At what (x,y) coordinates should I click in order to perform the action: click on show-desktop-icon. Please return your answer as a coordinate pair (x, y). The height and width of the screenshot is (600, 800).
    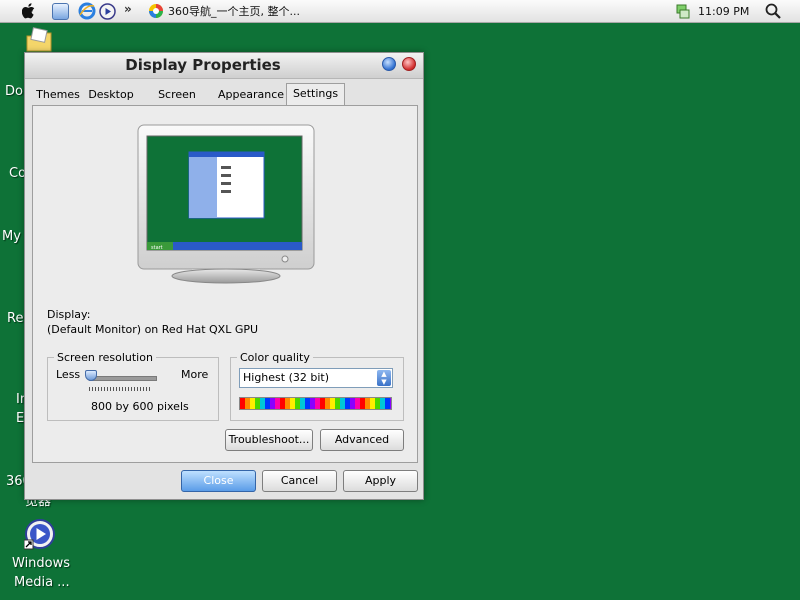
    Looking at the image, I should click on (60, 11).